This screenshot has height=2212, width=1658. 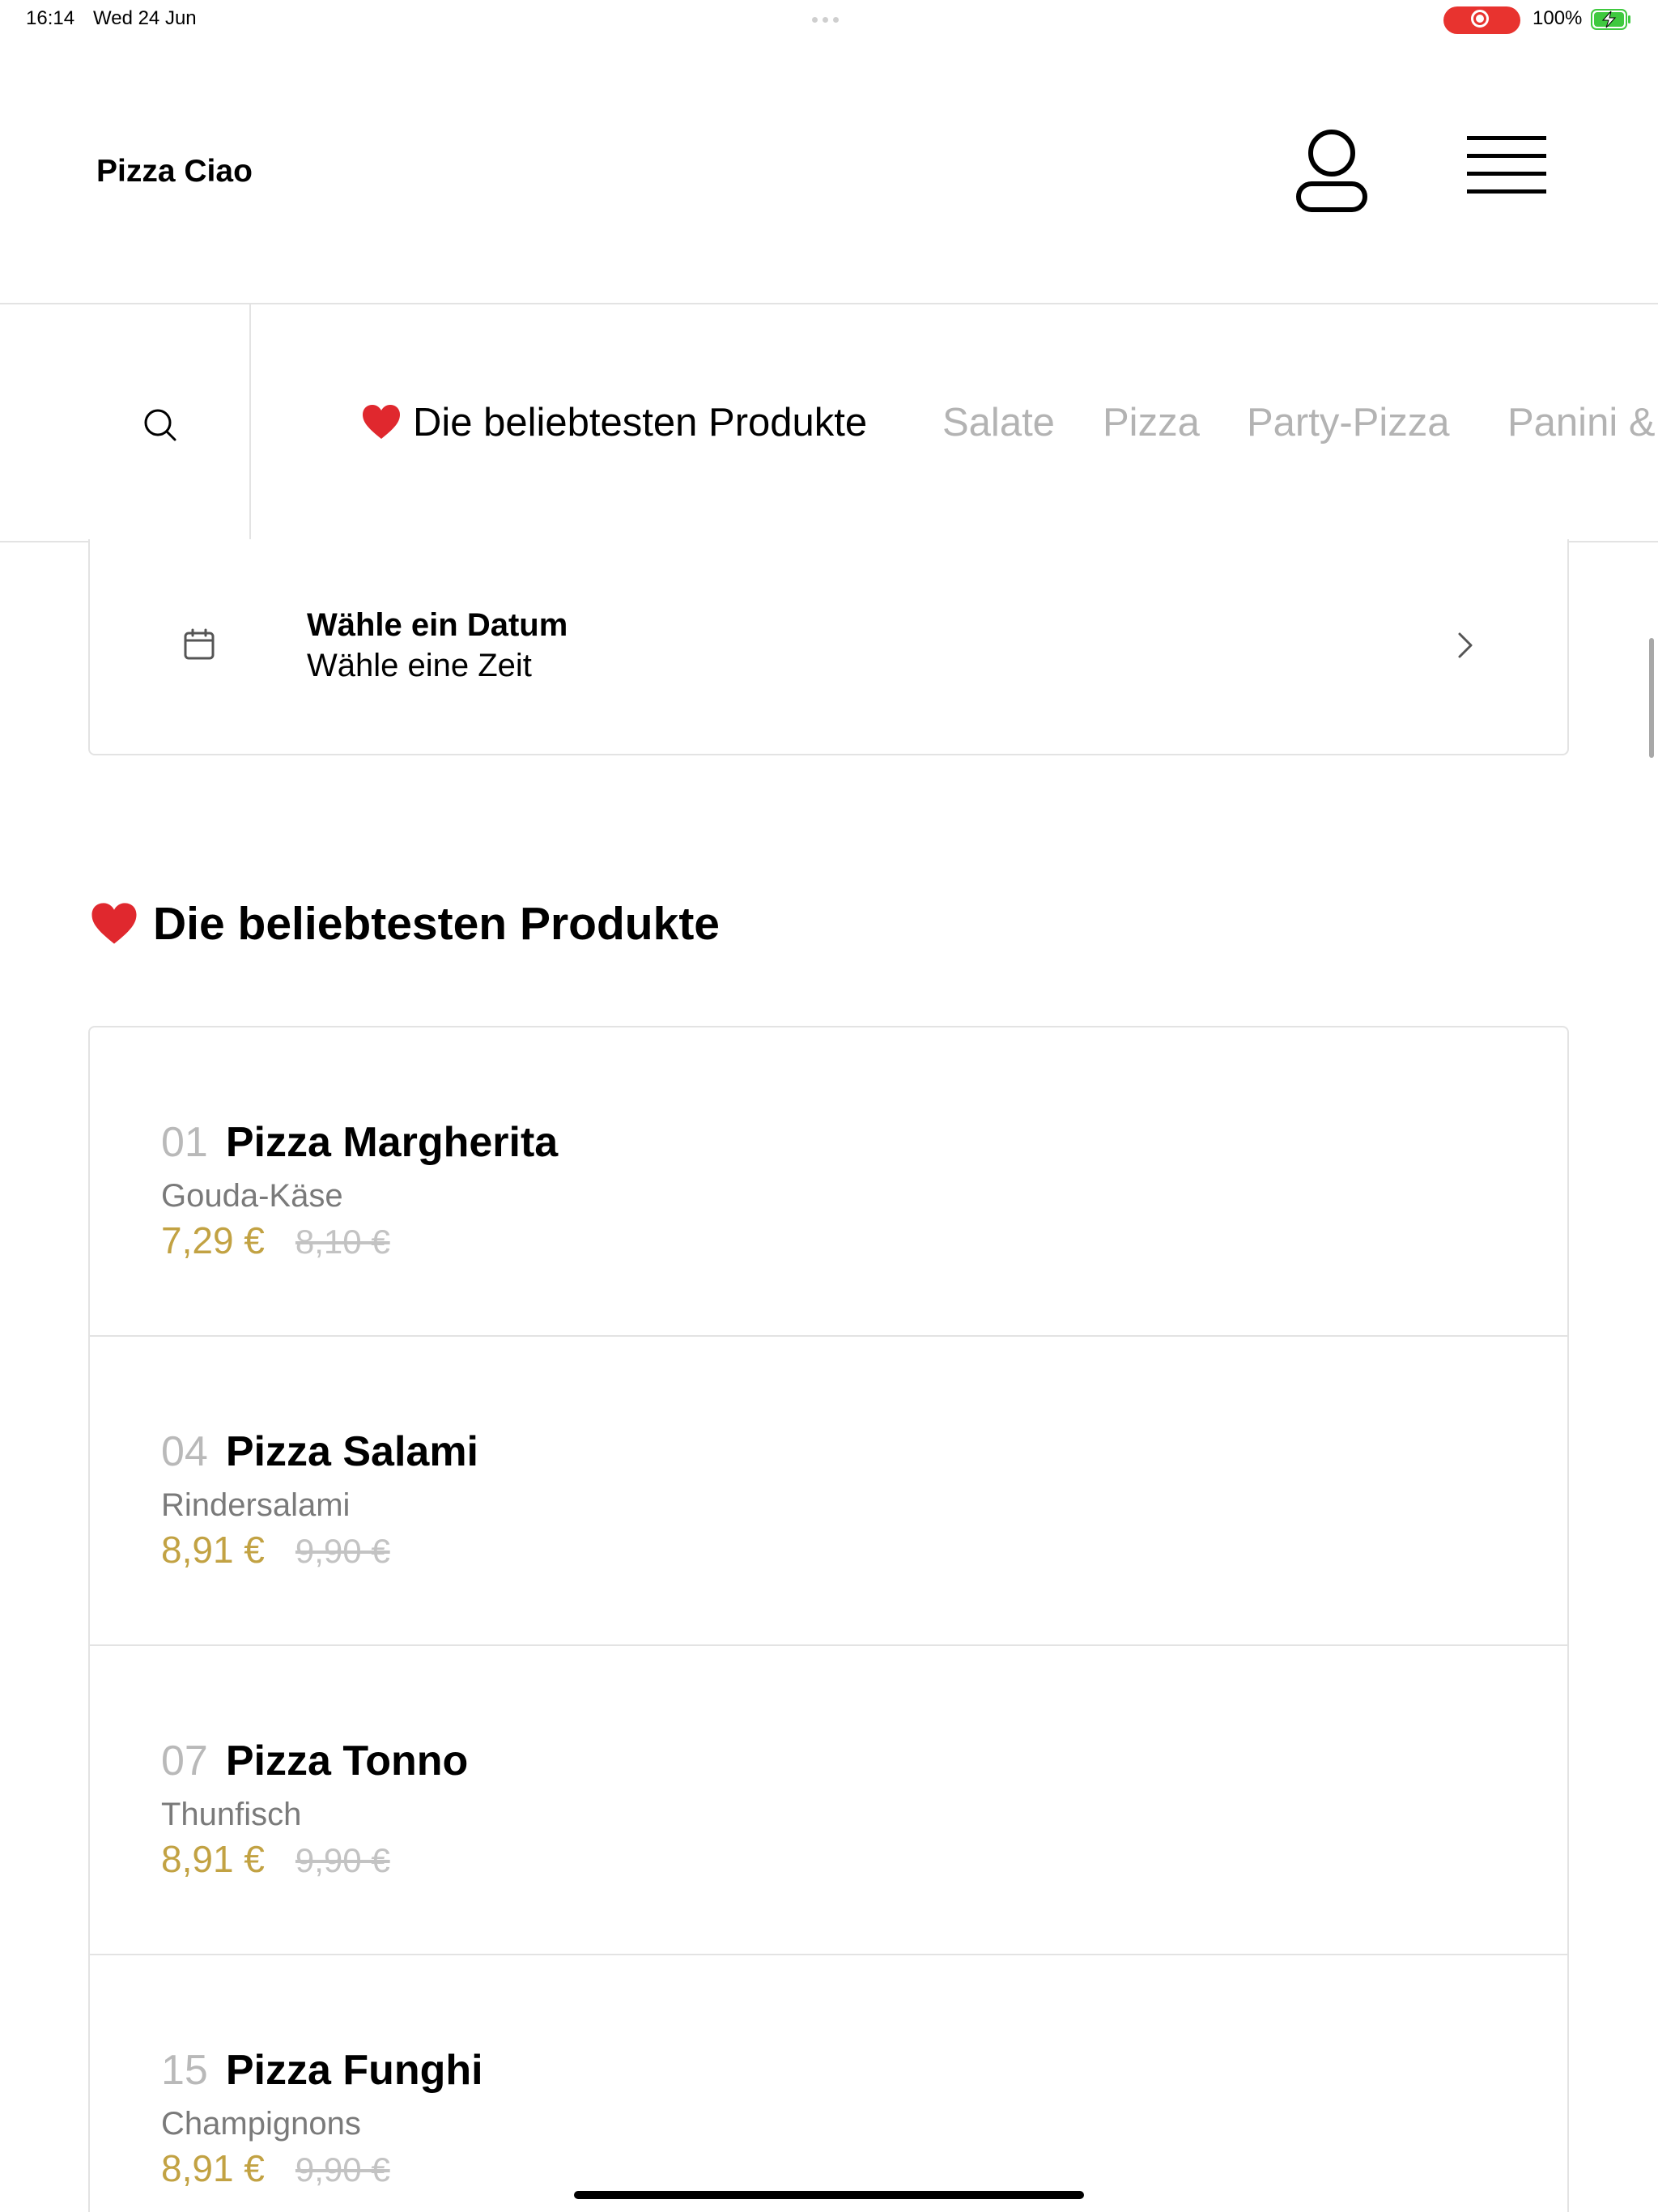 I want to click on section-title-text: Die beliebtesten Produkte, so click(x=437, y=924).